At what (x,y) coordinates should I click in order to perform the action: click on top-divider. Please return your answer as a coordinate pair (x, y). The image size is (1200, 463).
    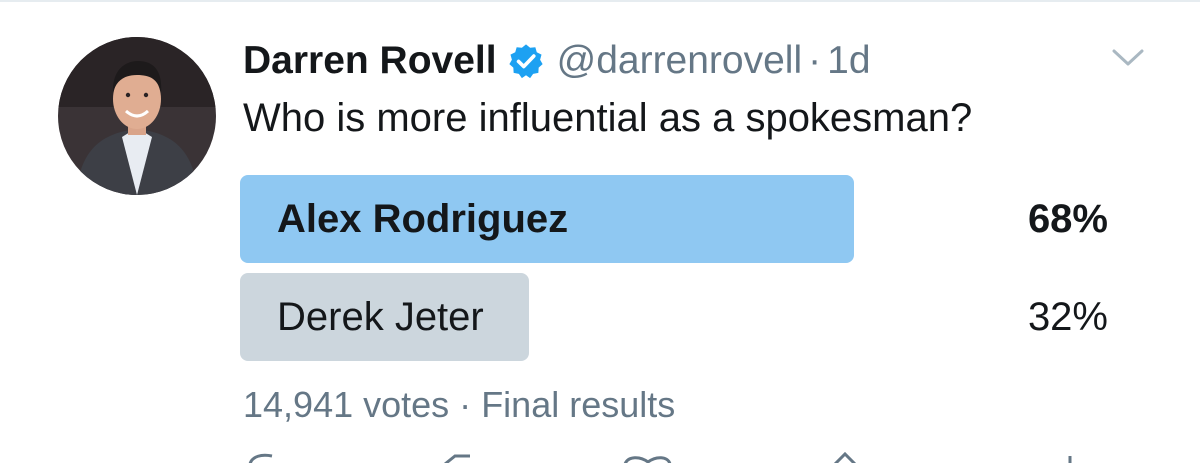
    Looking at the image, I should click on (600, 1).